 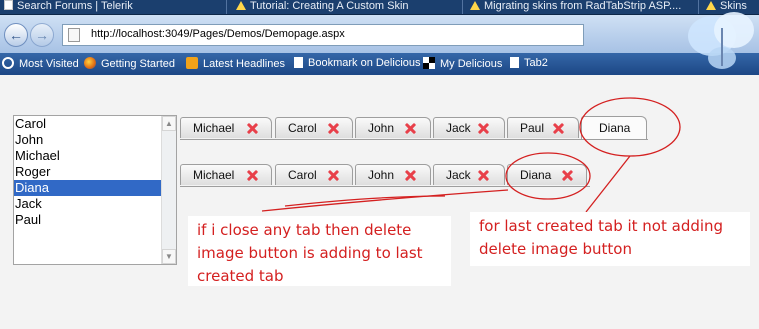 I want to click on note-line: image button is adding to last, so click(x=310, y=253).